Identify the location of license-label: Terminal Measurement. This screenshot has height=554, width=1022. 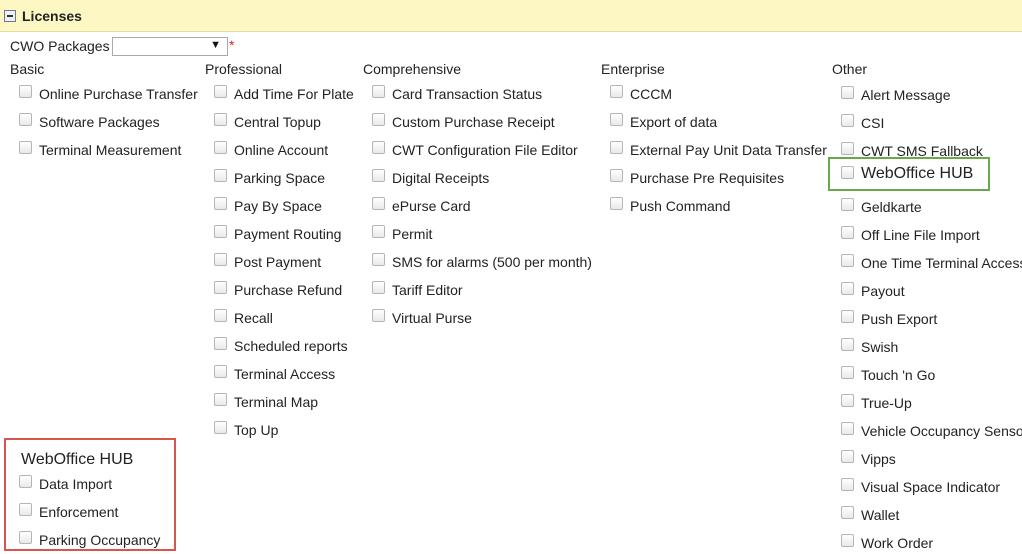
(110, 150).